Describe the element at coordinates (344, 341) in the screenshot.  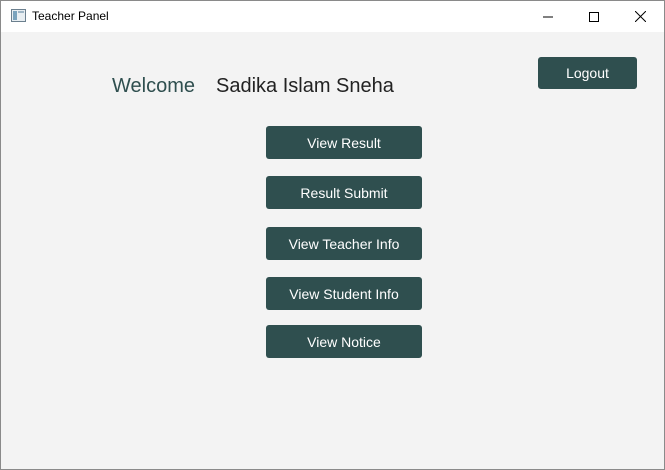
I see `view-notice-button: View Notice` at that location.